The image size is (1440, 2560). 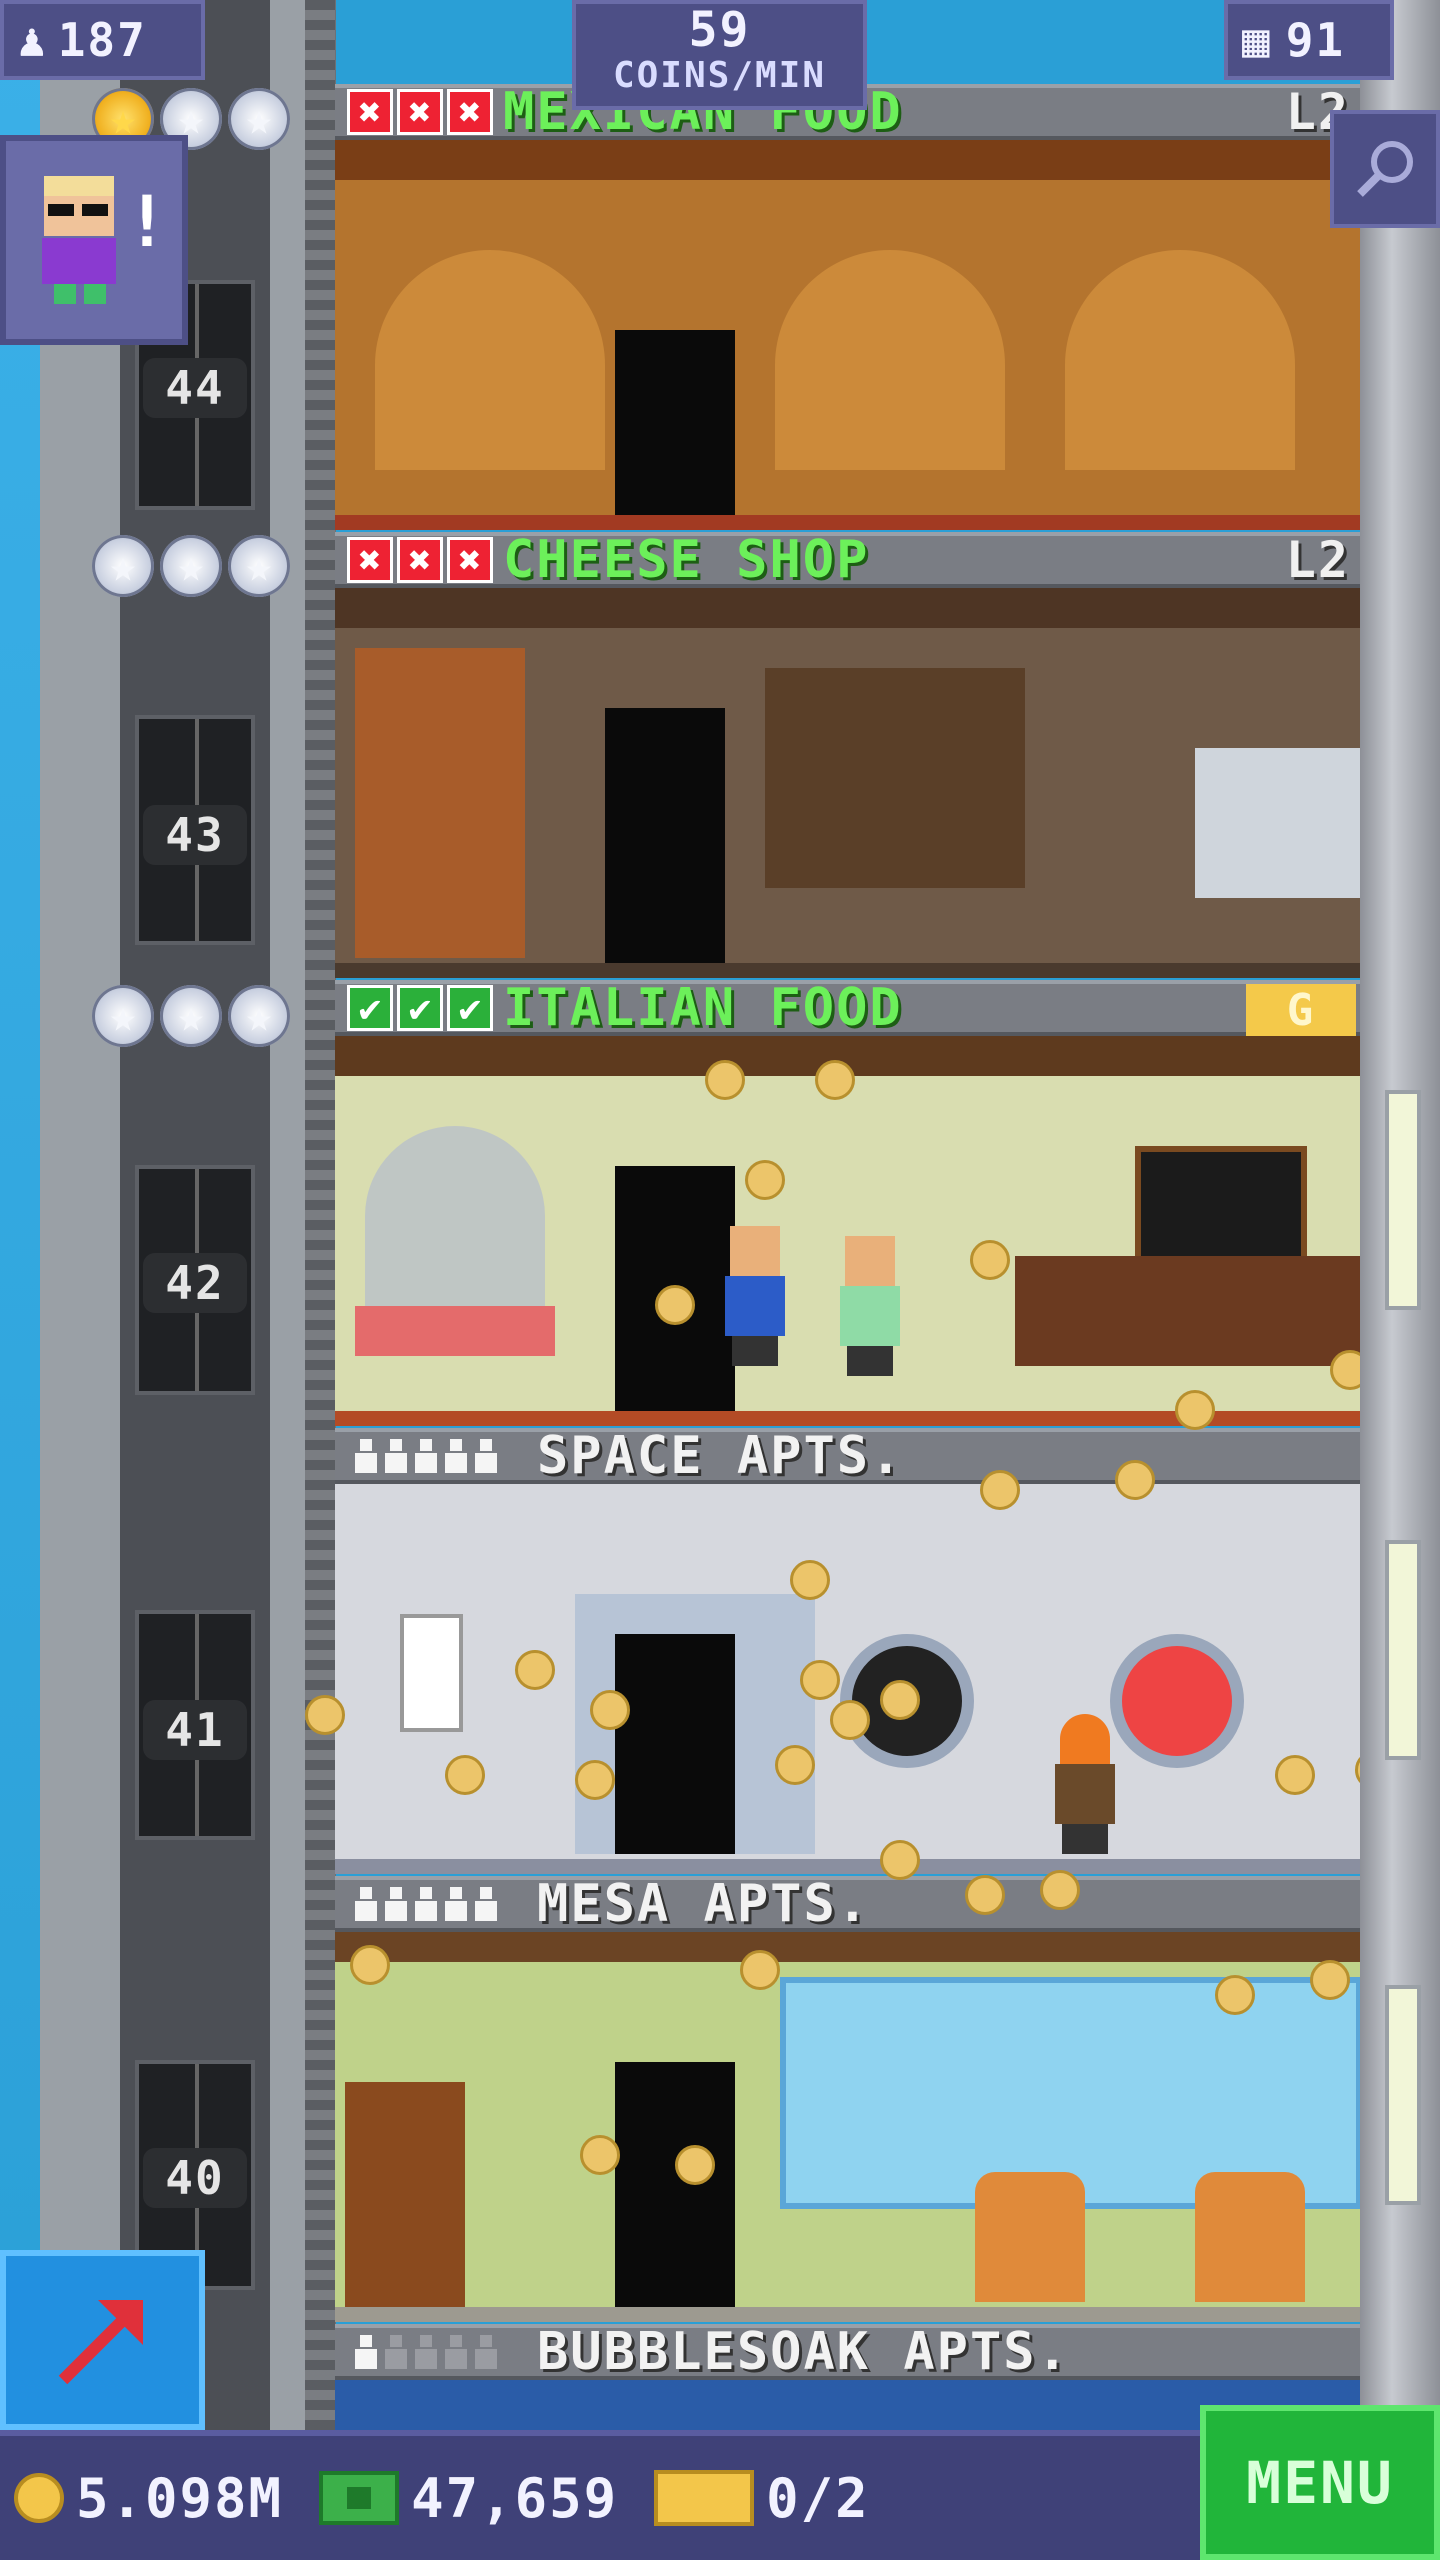 I want to click on armchair, so click(x=1030, y=2237).